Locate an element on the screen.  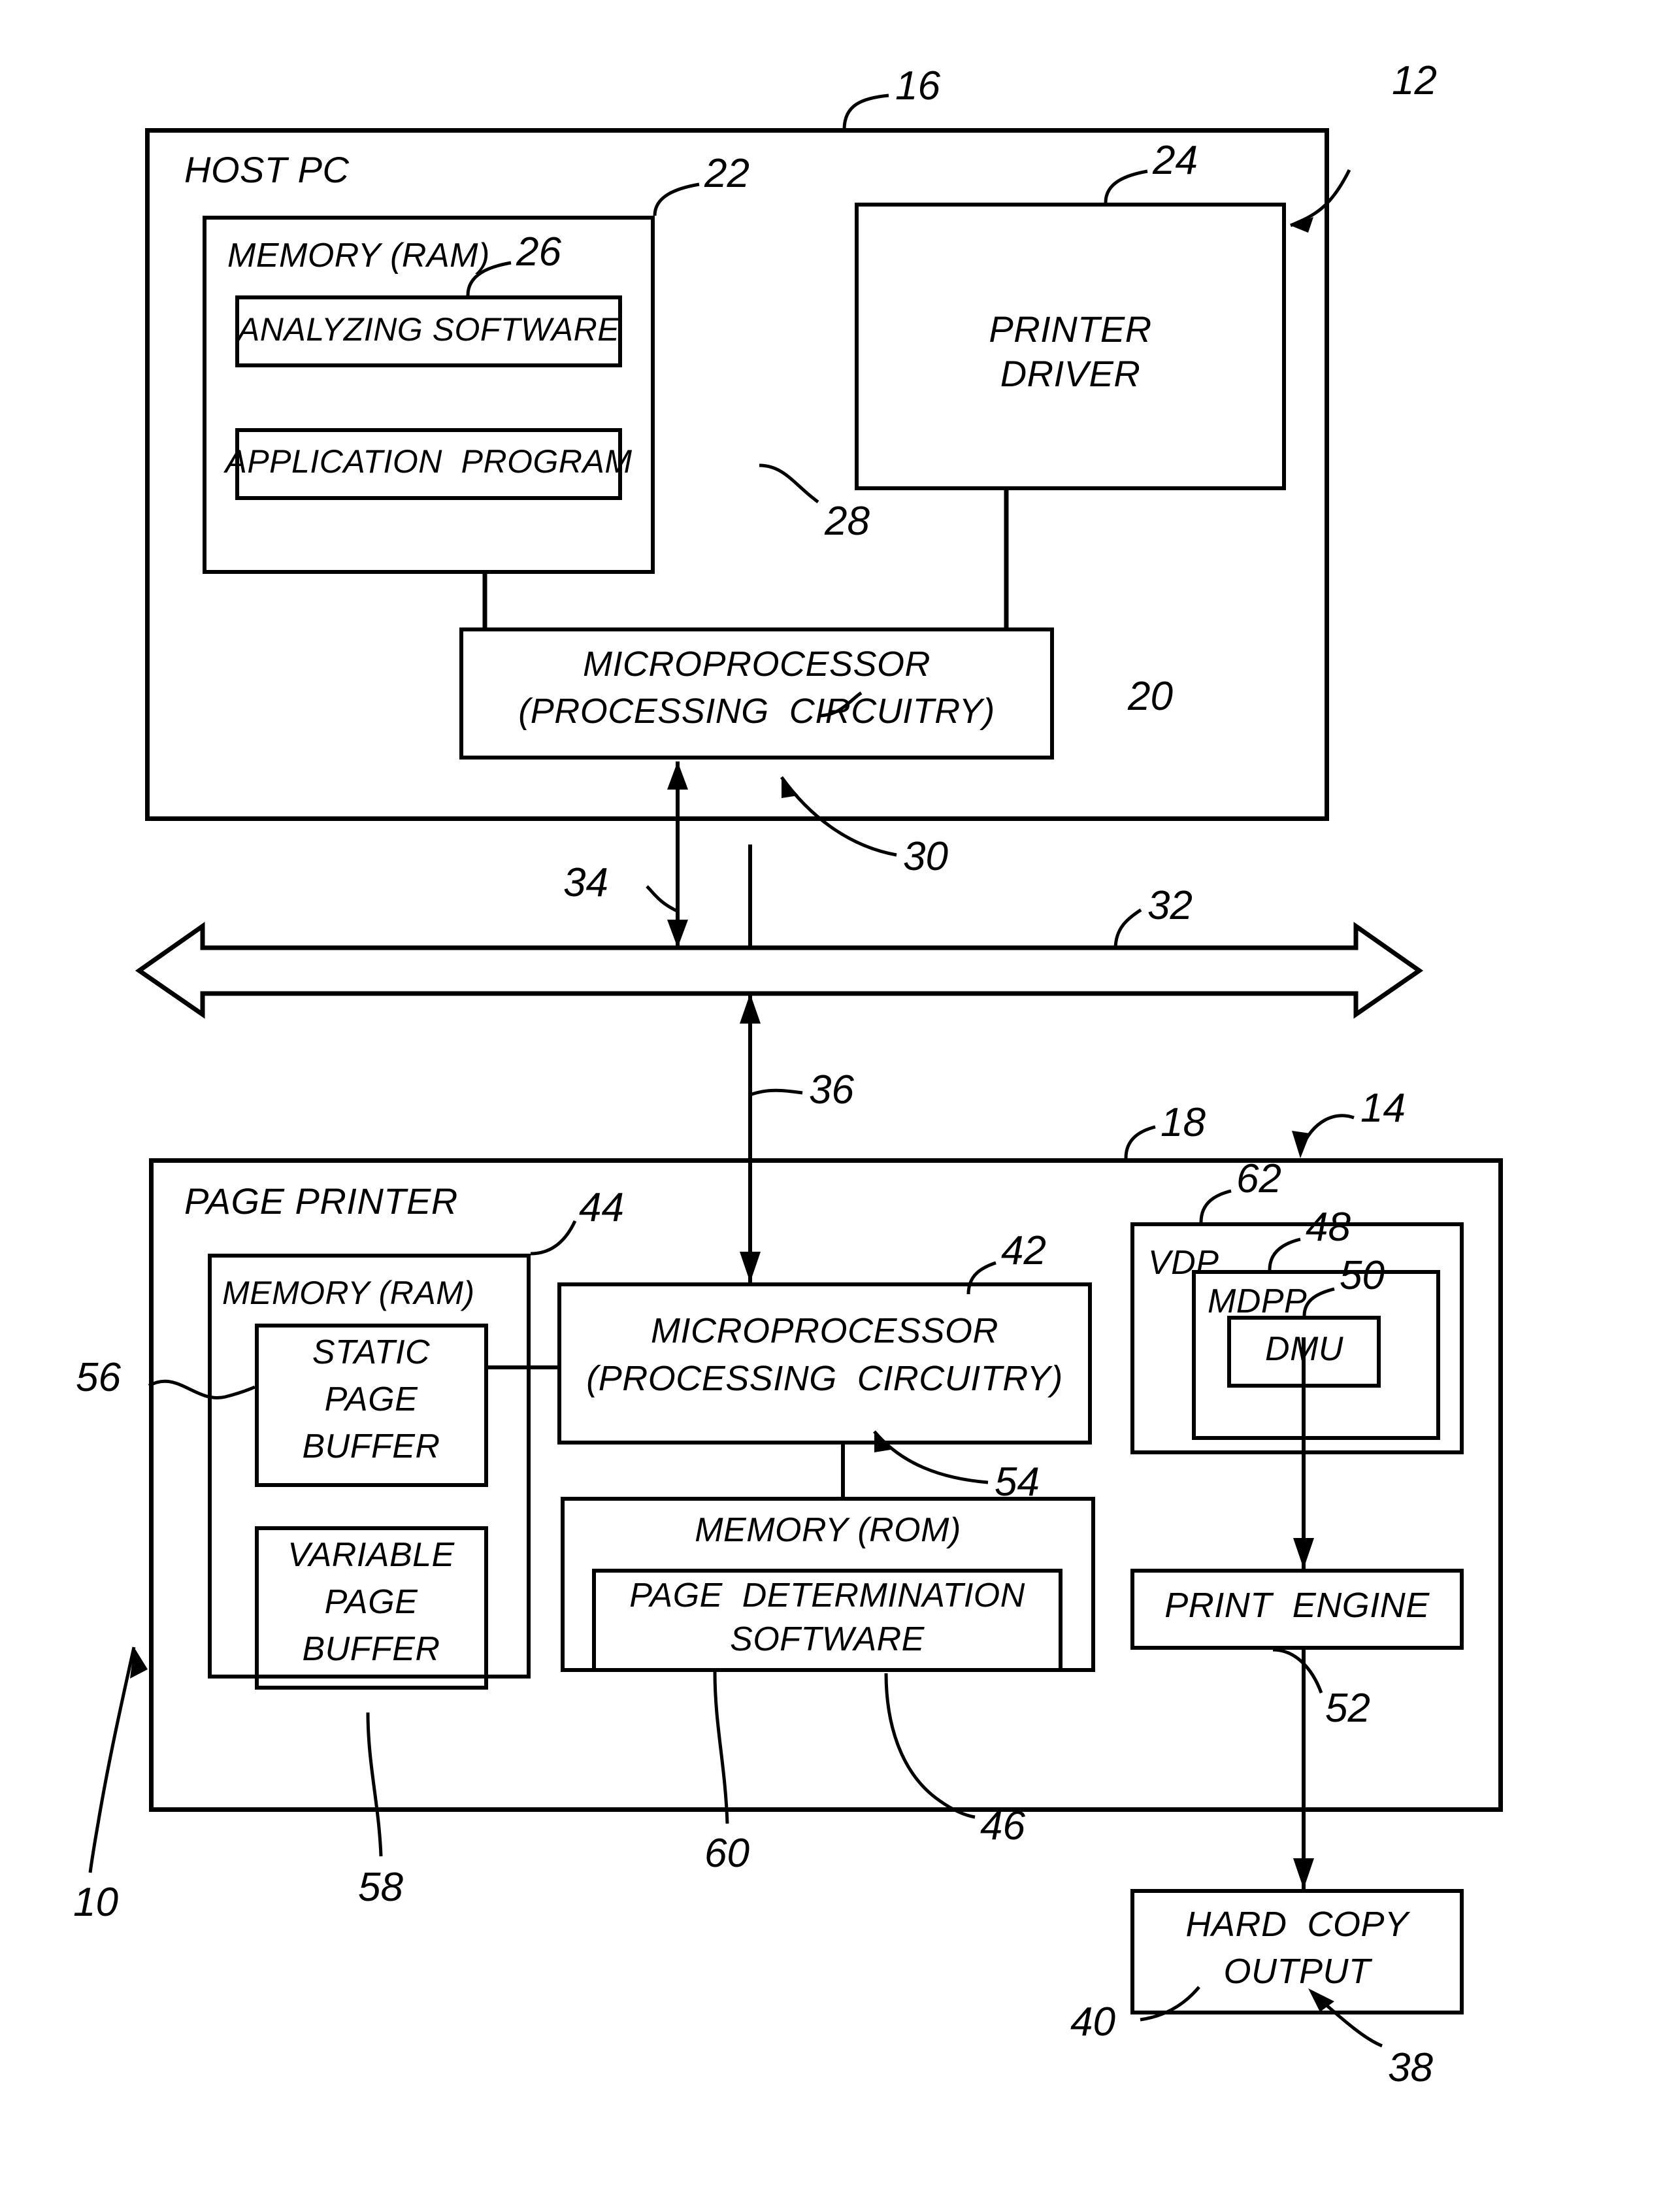
reference-numeral-10: 10 is located at coordinates (95, 1903).